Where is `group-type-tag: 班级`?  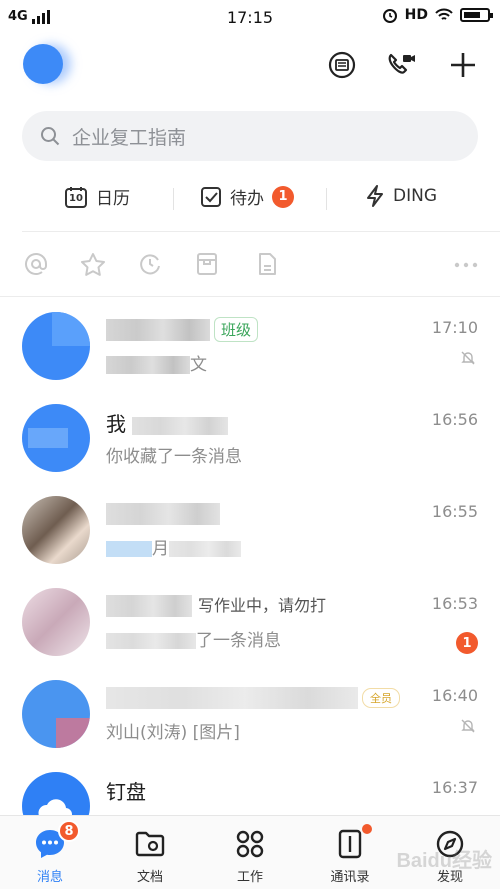
group-type-tag: 班级 is located at coordinates (236, 329).